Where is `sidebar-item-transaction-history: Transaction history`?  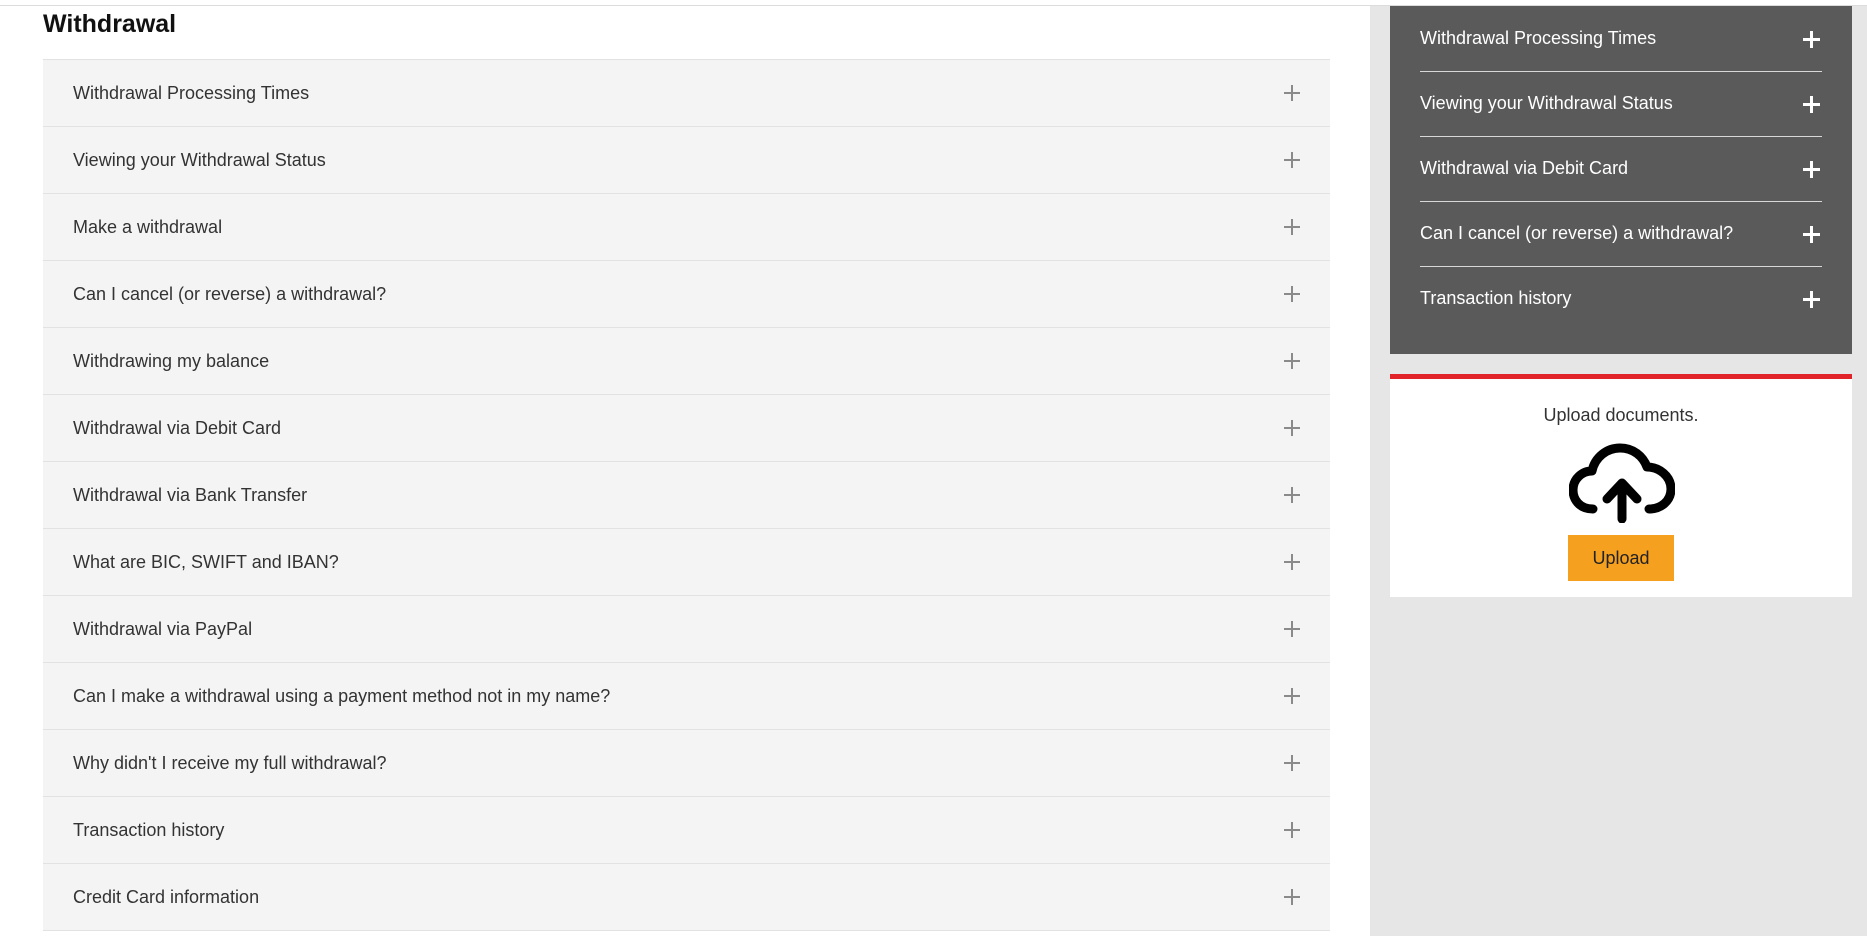 sidebar-item-transaction-history: Transaction history is located at coordinates (1621, 298).